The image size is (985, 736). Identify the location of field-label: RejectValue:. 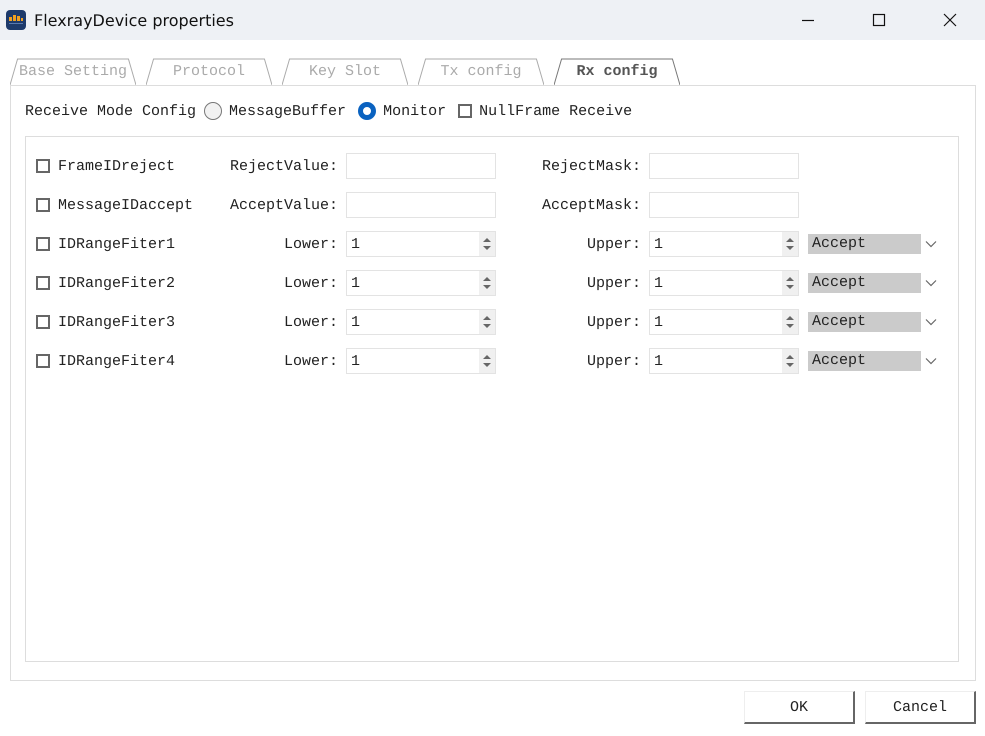
(283, 166).